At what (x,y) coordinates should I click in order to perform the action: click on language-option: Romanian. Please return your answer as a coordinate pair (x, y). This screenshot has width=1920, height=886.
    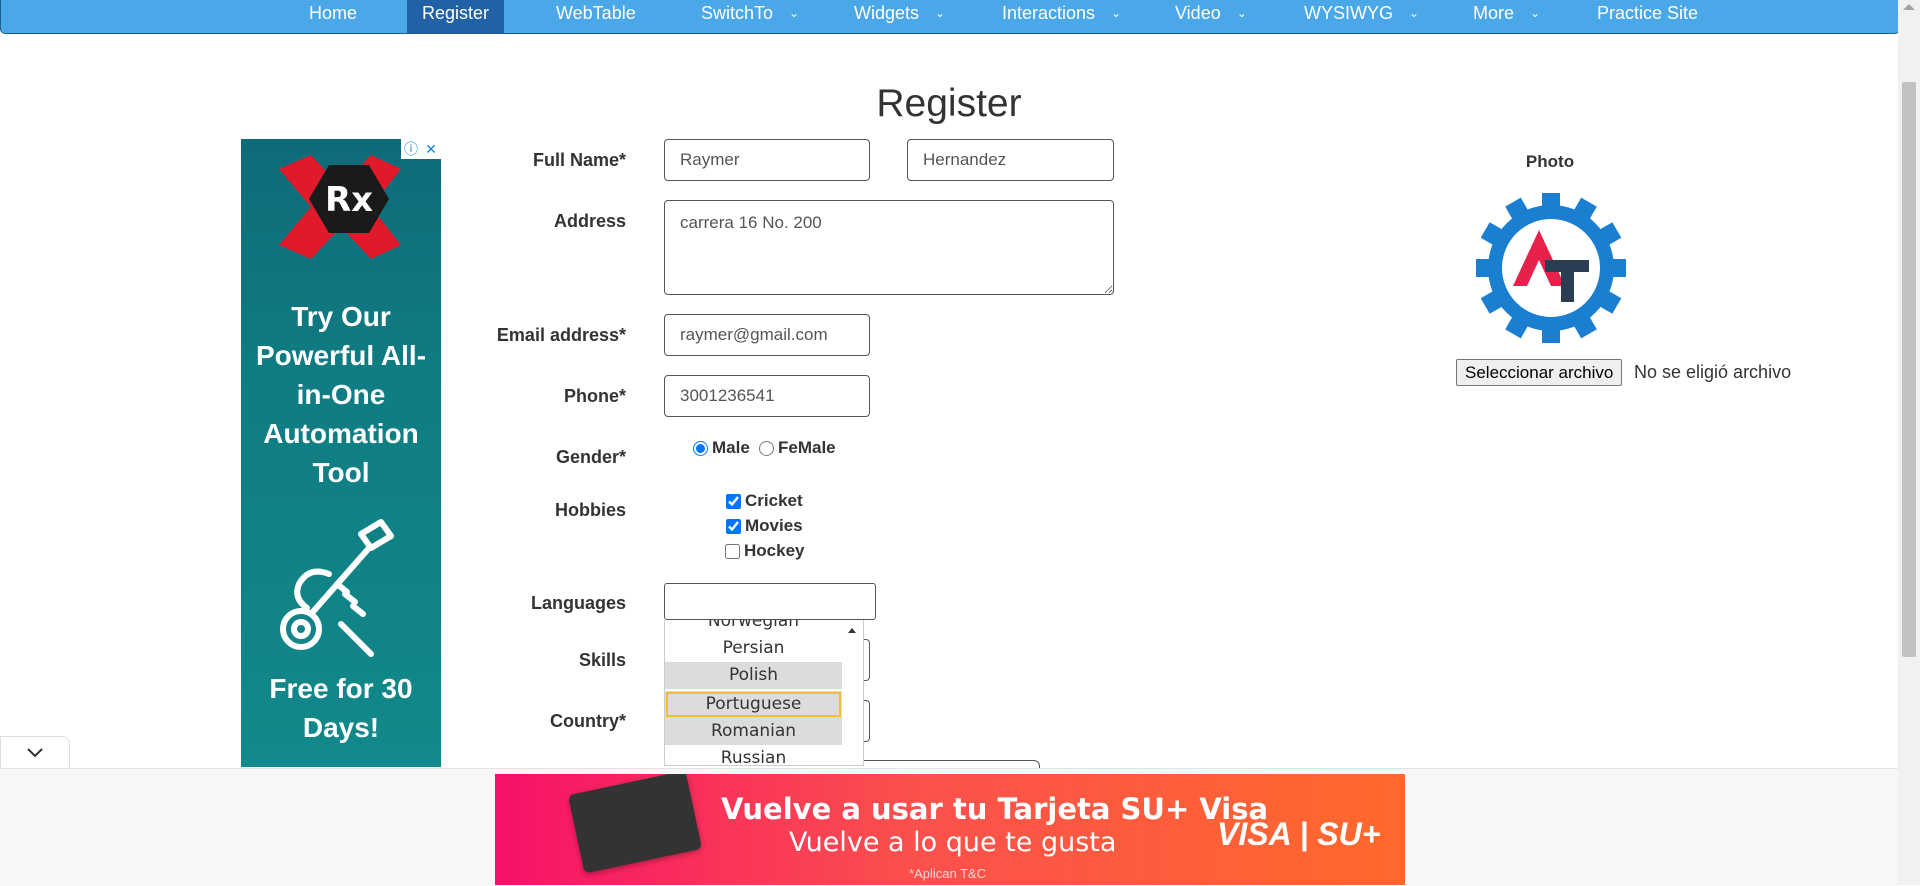
    Looking at the image, I should click on (753, 731).